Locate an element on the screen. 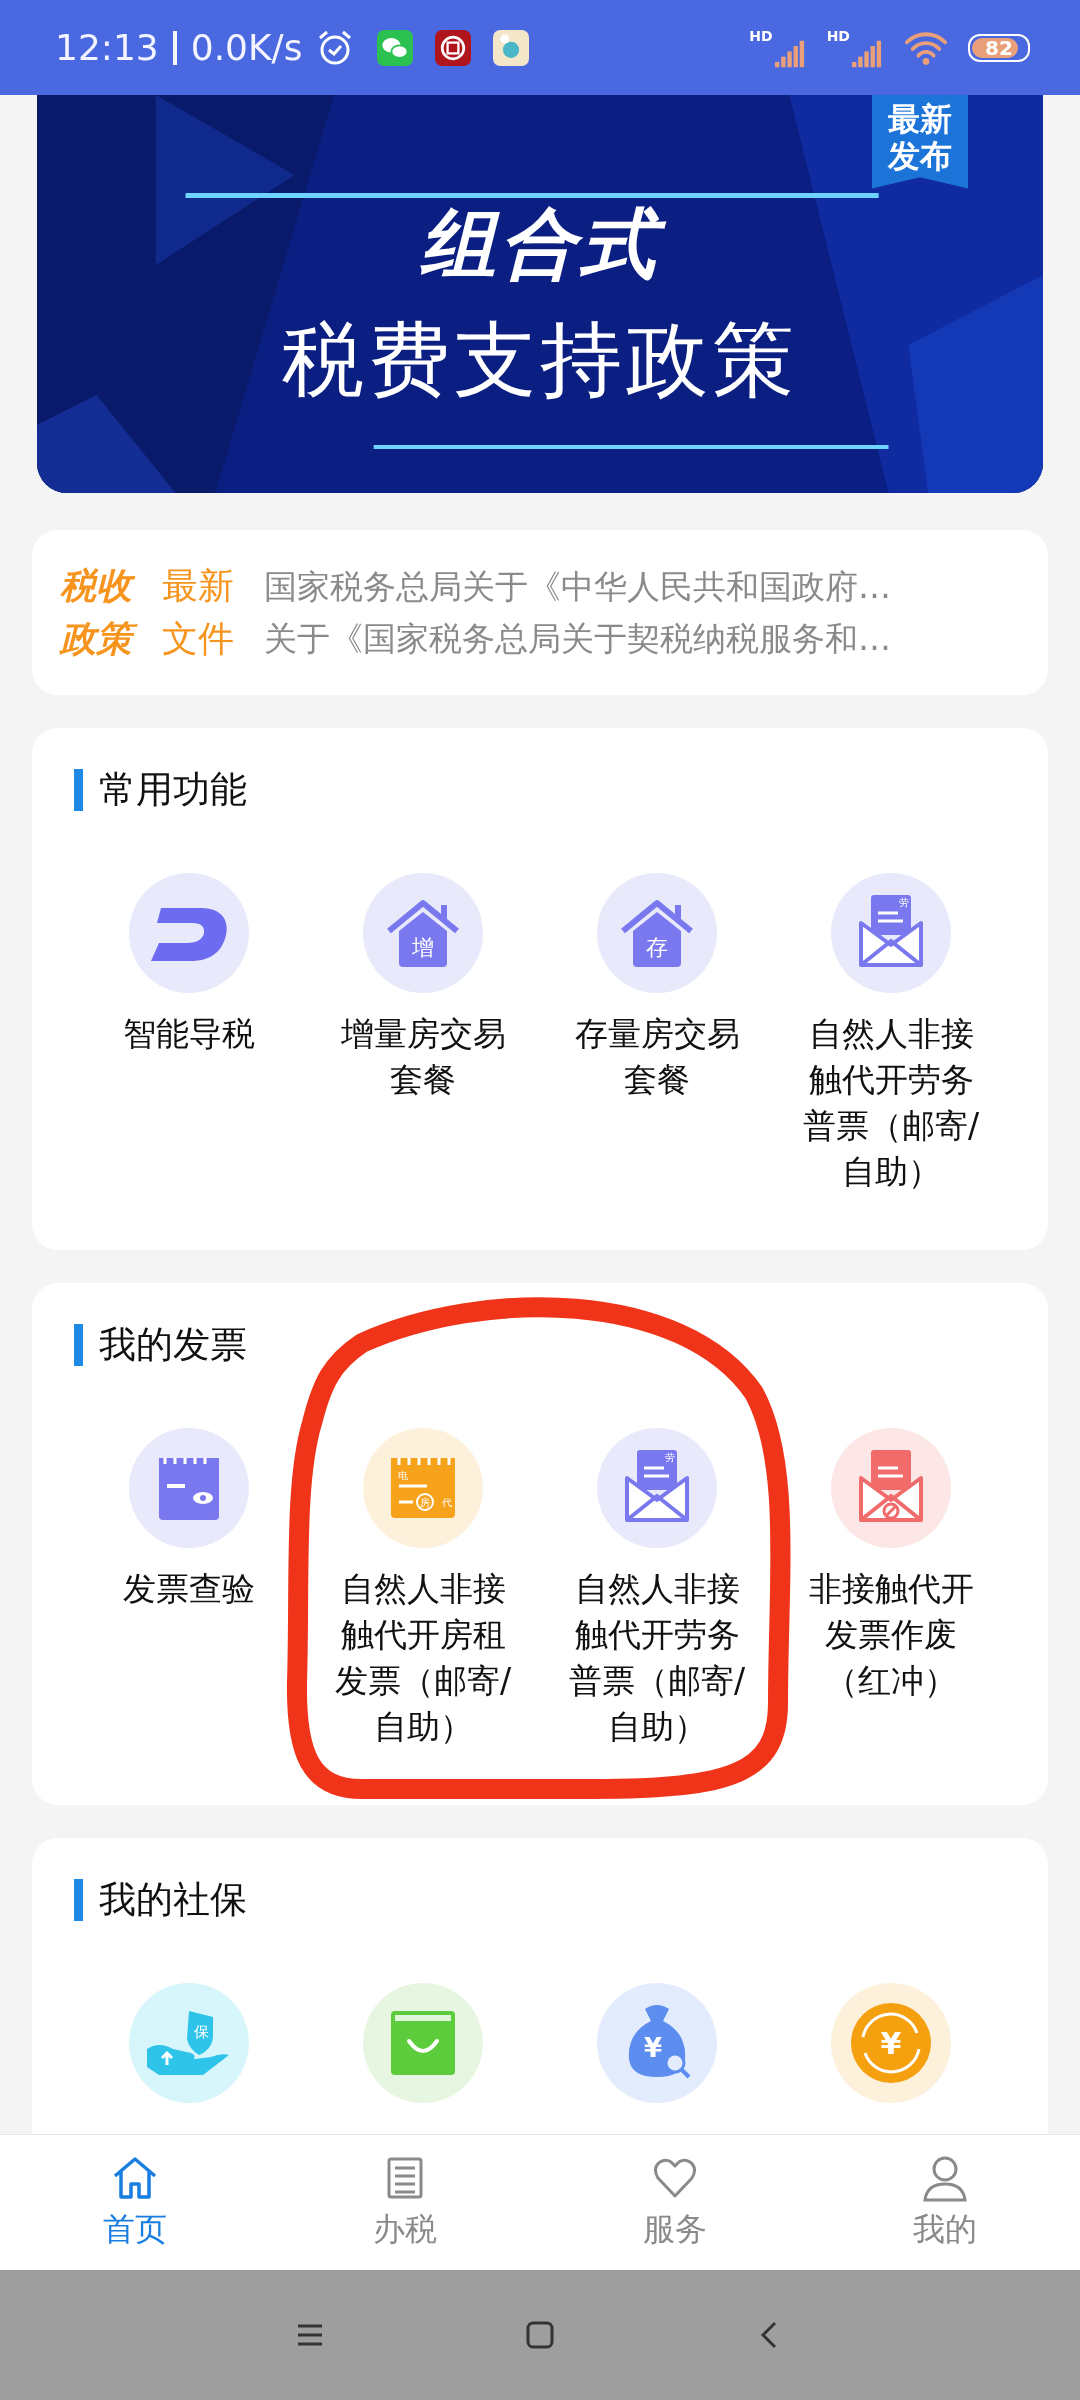  chat-app-icon is located at coordinates (394, 47).